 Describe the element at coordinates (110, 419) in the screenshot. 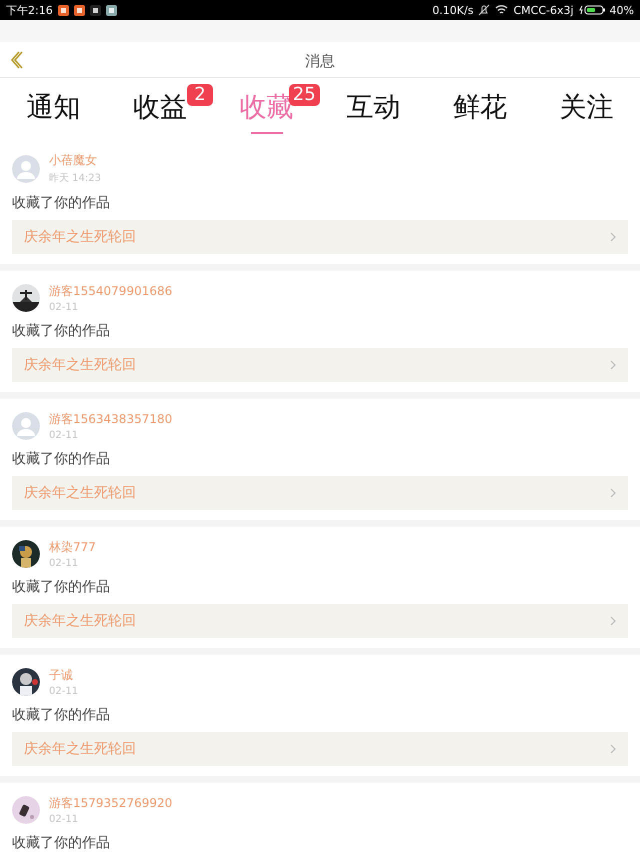

I see `user-name: 游客1563438357180` at that location.